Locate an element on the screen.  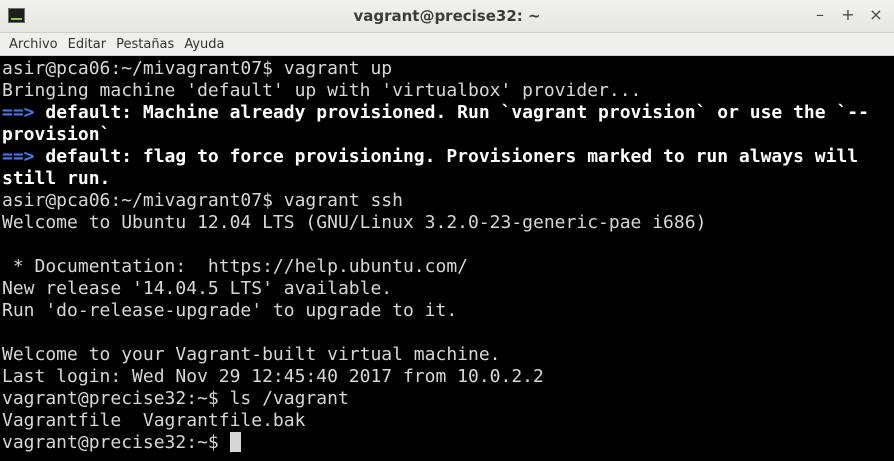
terminal-line-text: provision` is located at coordinates (56, 134).